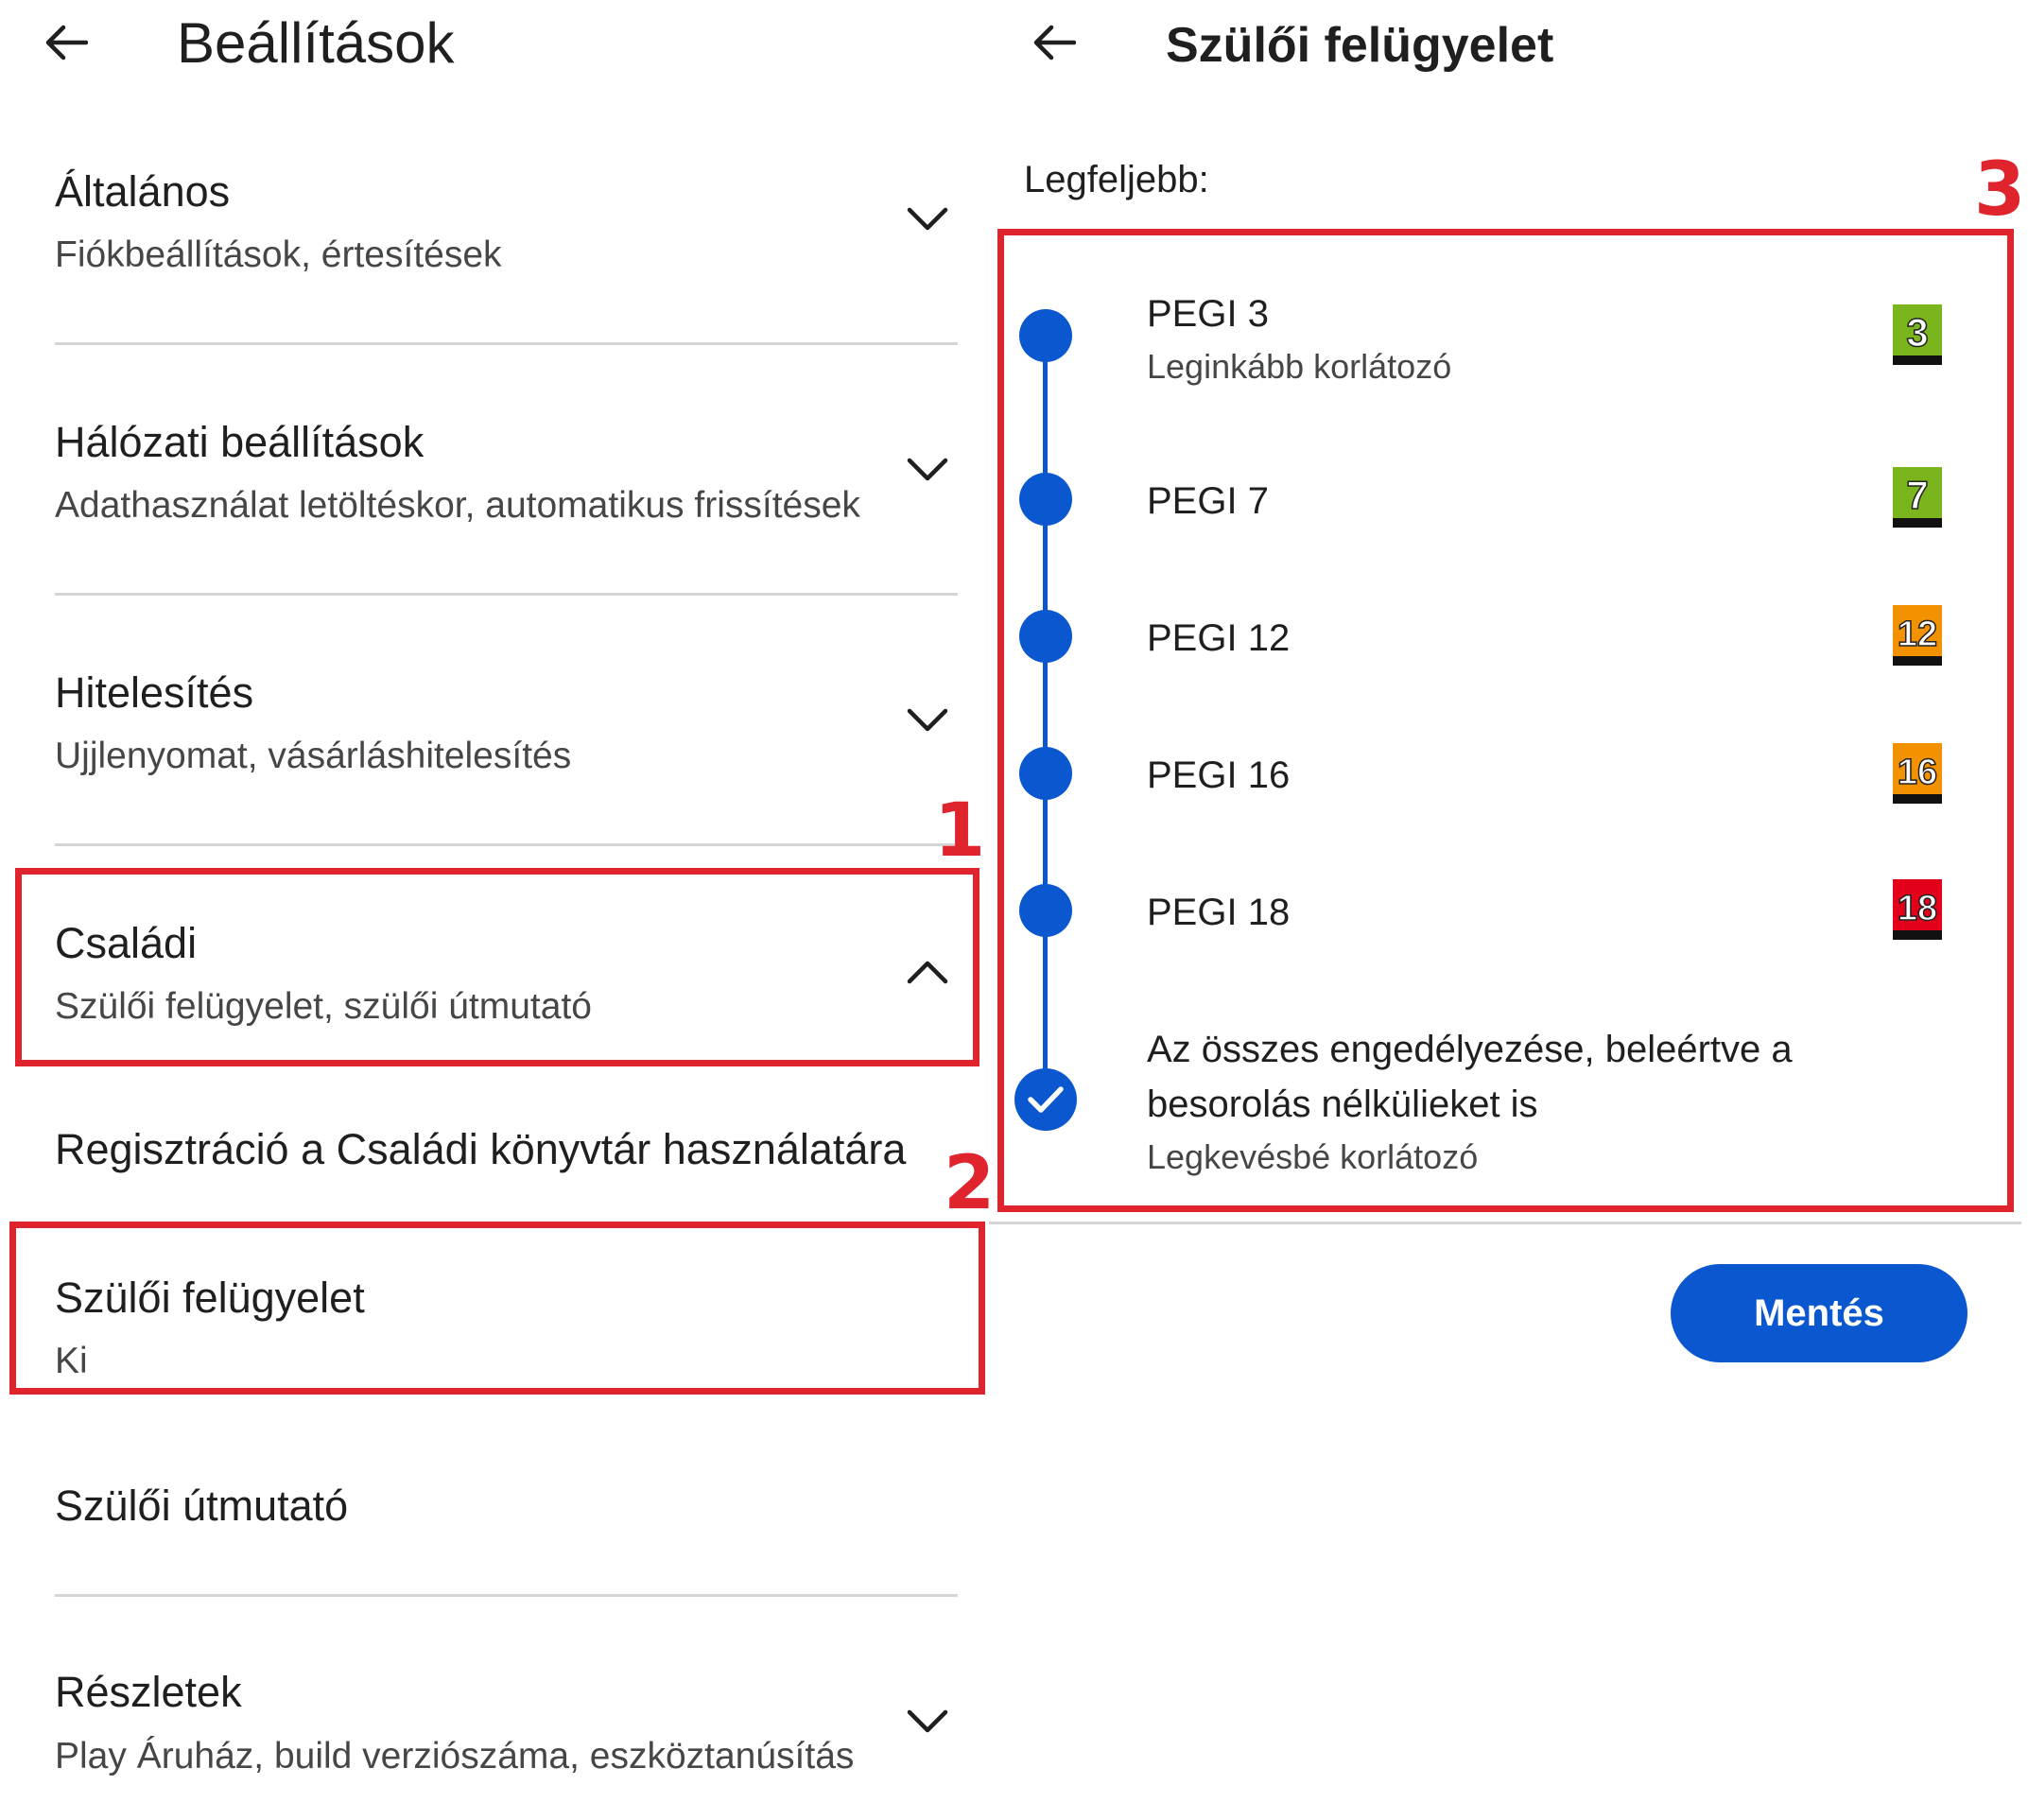  I want to click on rating-sub-allow-all: Legkevésbé korlátozó, so click(1313, 1156).